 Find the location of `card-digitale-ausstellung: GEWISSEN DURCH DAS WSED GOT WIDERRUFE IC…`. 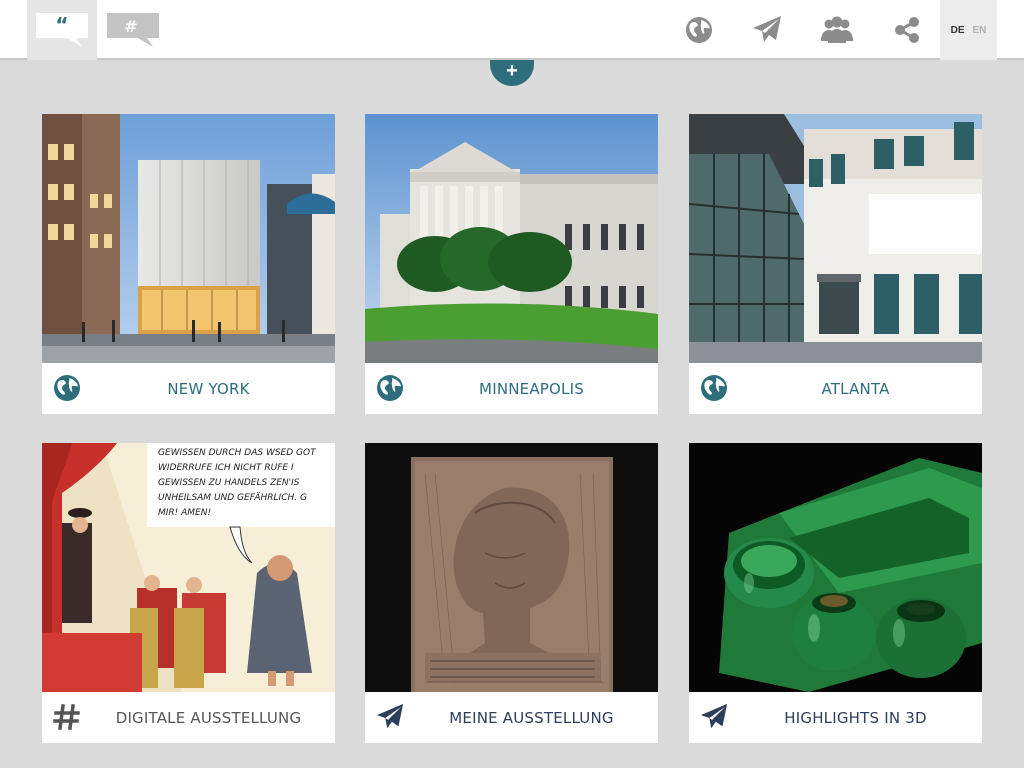

card-digitale-ausstellung: GEWISSEN DURCH DAS WSED GOT WIDERRUFE IC… is located at coordinates (188, 593).